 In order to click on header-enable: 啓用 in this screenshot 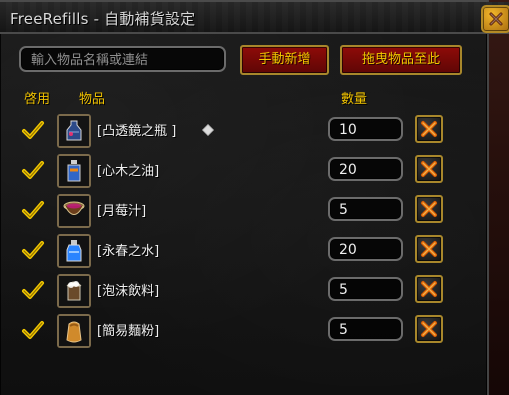, I will do `click(37, 99)`.